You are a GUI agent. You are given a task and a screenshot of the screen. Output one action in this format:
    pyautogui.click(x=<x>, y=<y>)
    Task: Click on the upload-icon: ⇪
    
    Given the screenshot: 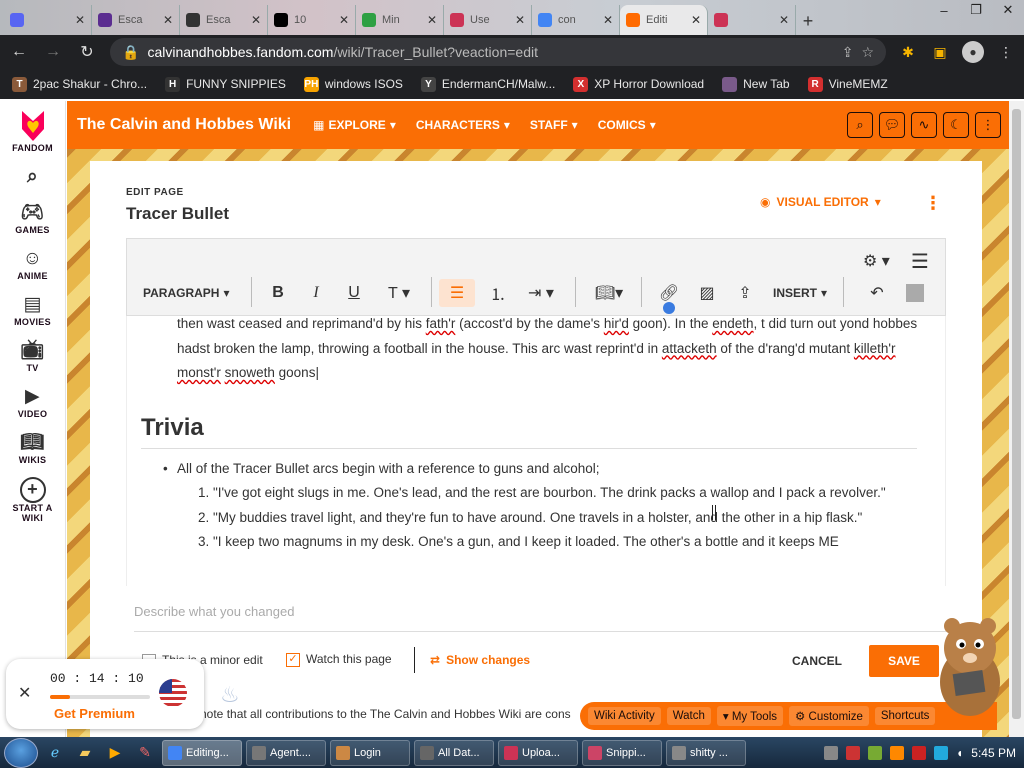 What is the action you would take?
    pyautogui.click(x=745, y=293)
    